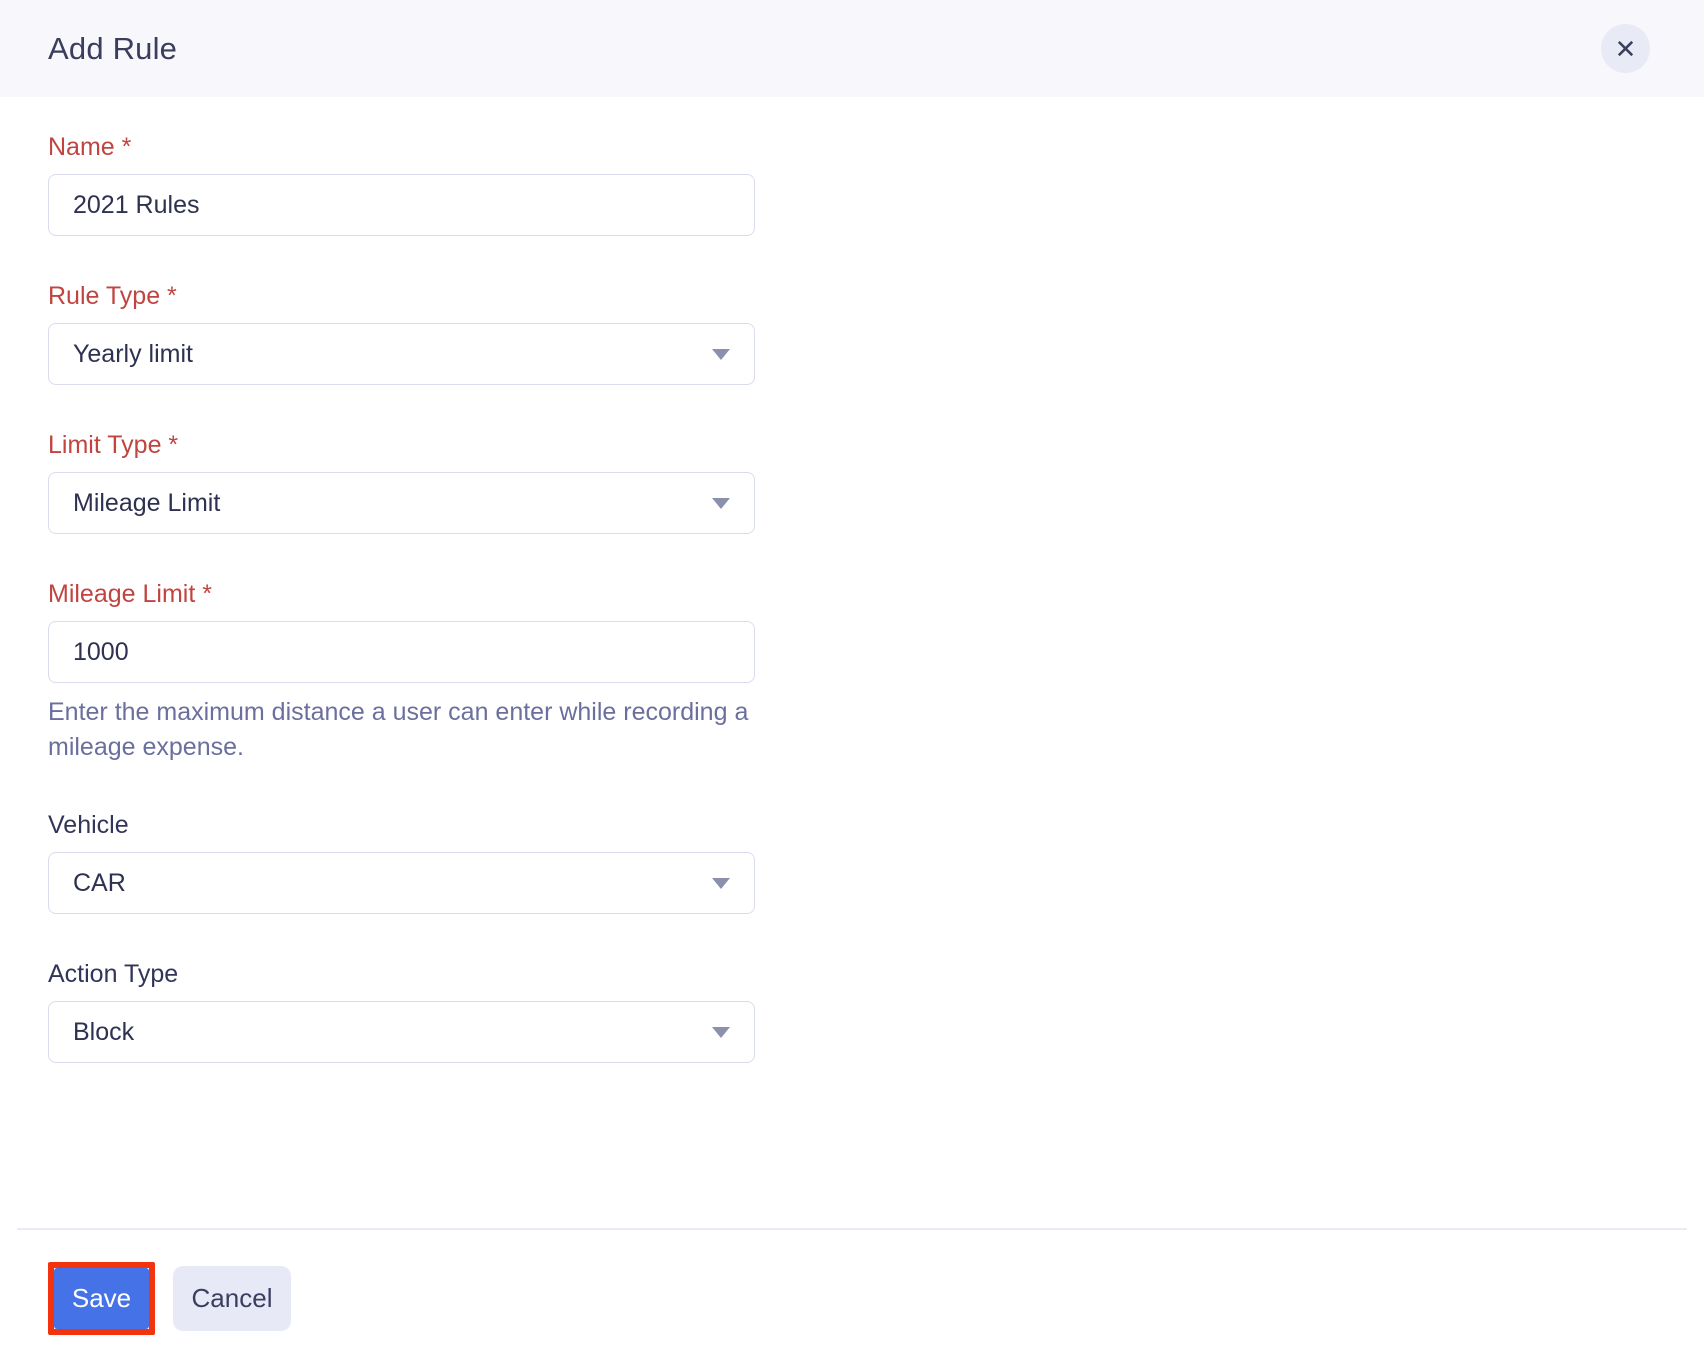 The width and height of the screenshot is (1704, 1356). Describe the element at coordinates (401, 652) in the screenshot. I see `mileage-limit-input` at that location.